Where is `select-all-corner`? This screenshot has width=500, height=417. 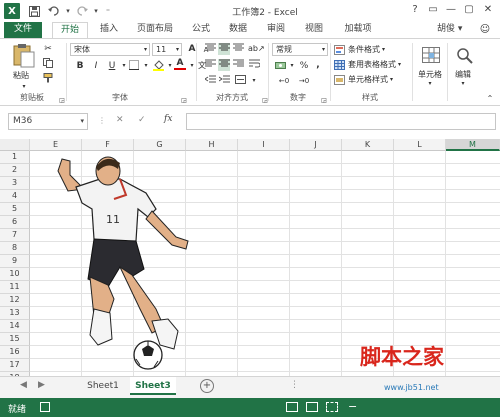
select-all-corner is located at coordinates (15, 145).